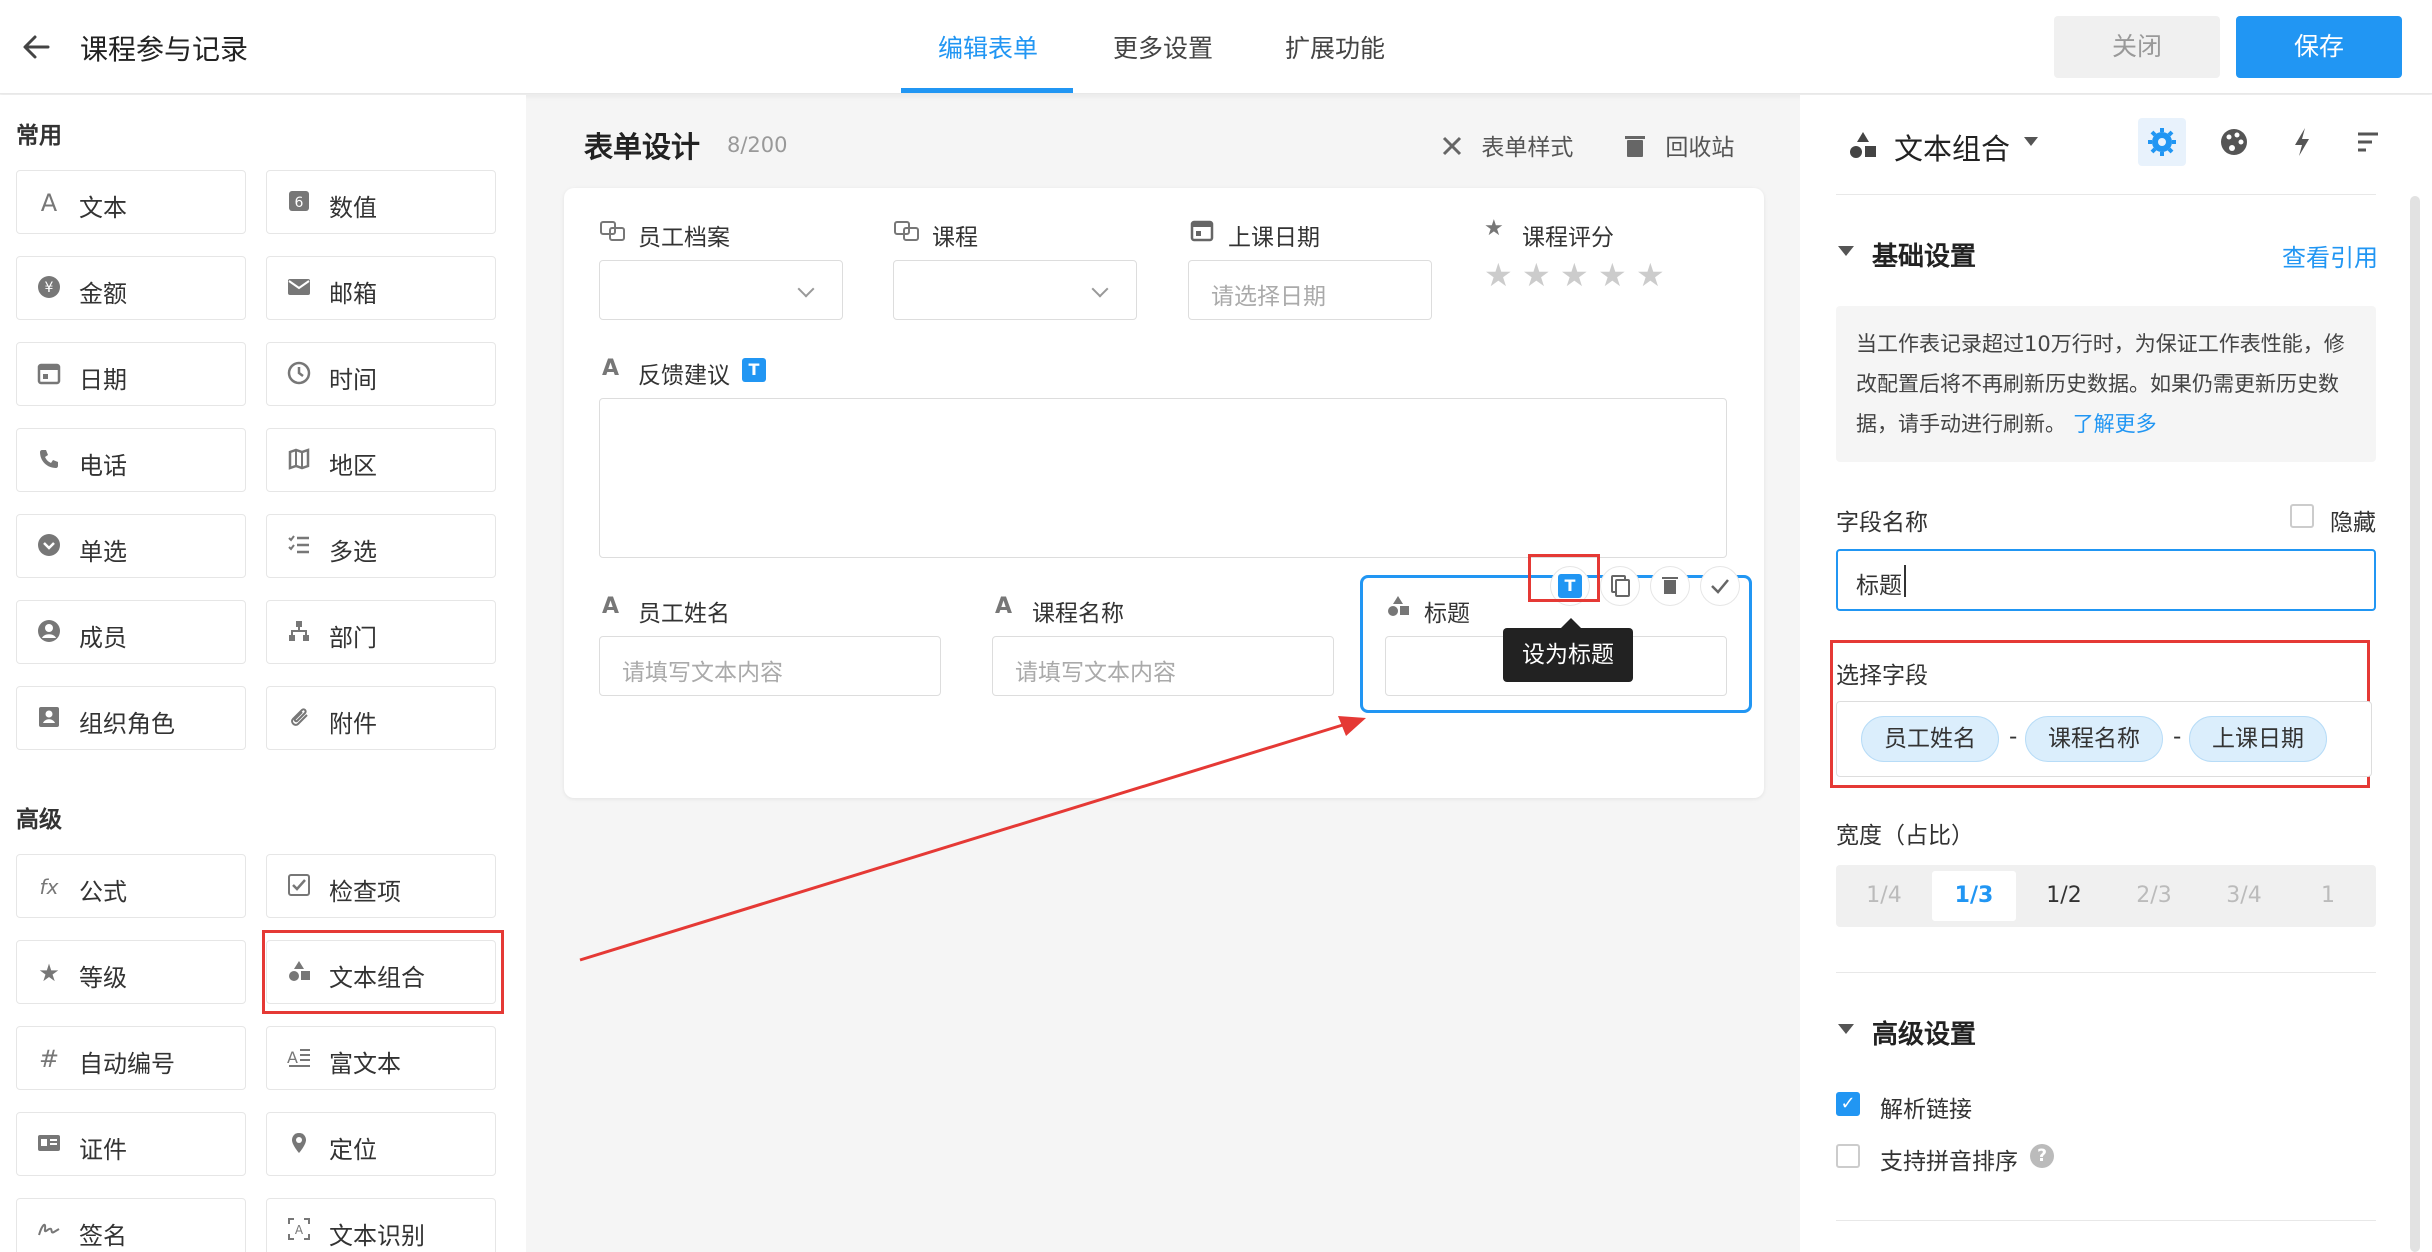 Image resolution: width=2432 pixels, height=1252 pixels. I want to click on field-chip-course-name: 课程名称, so click(2094, 739).